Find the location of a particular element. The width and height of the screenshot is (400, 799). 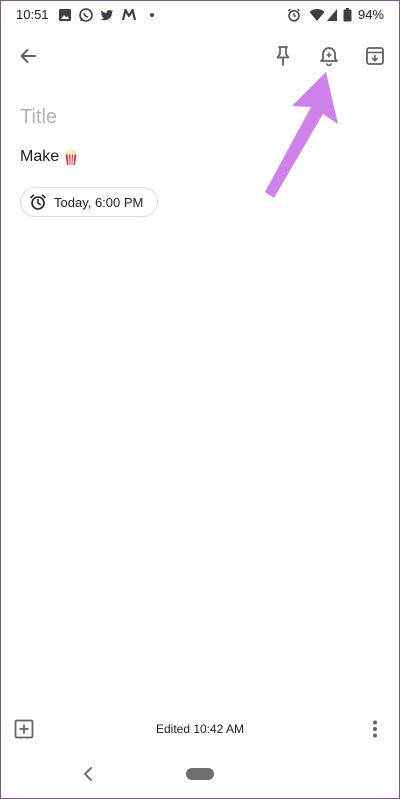

annotation-arrow is located at coordinates (301, 135).